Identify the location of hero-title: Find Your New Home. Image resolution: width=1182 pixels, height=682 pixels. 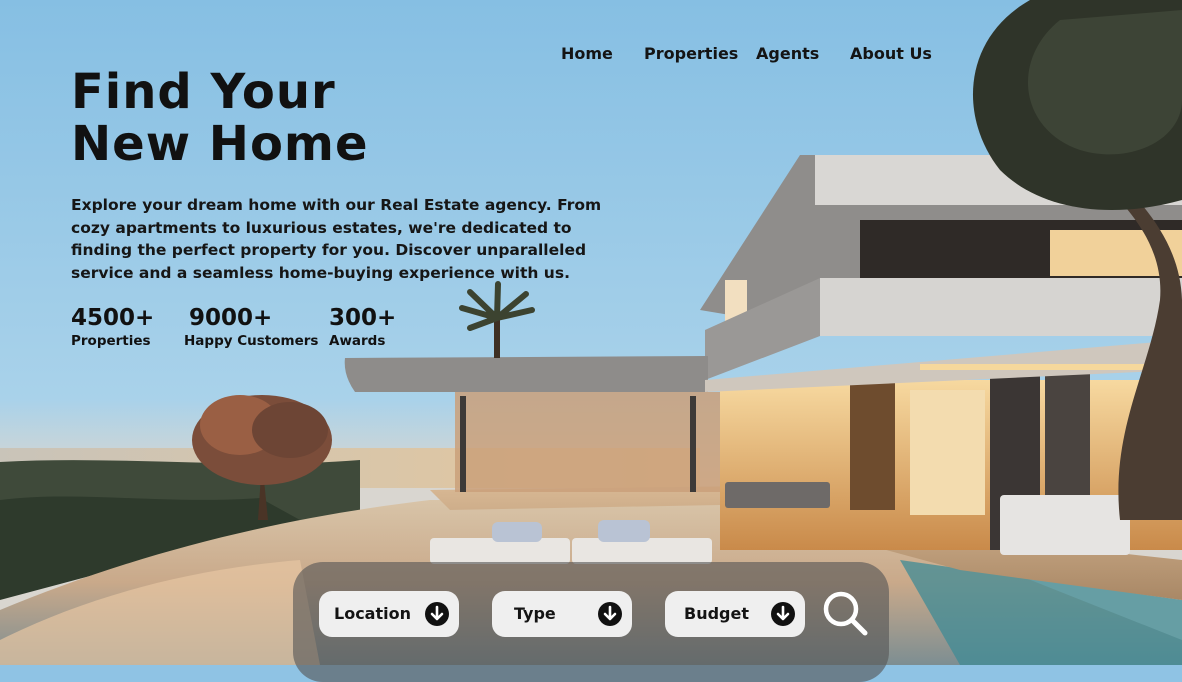
(220, 118).